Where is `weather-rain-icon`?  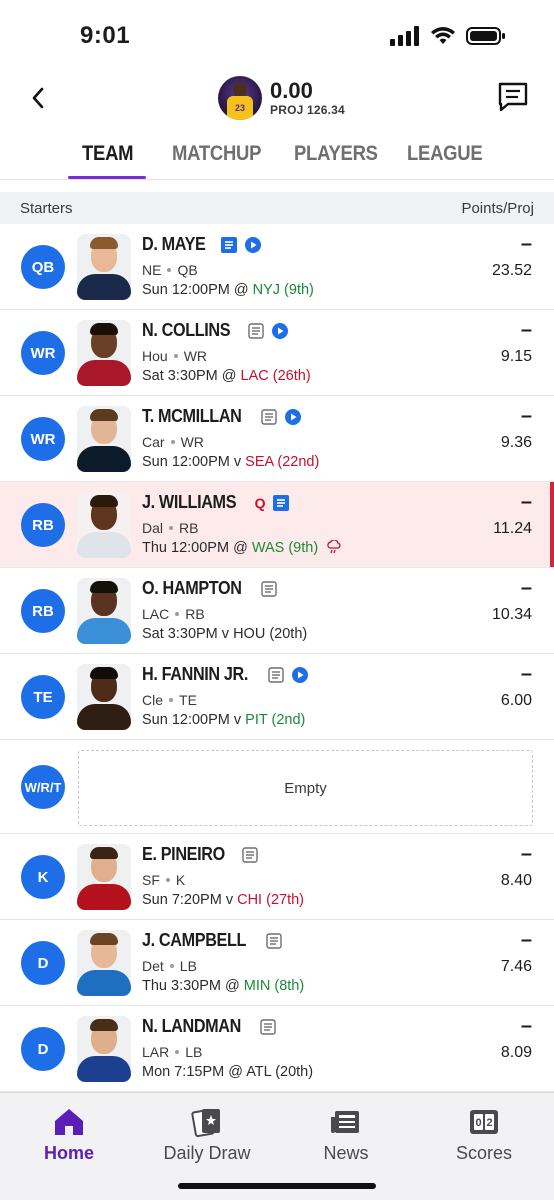 weather-rain-icon is located at coordinates (334, 546).